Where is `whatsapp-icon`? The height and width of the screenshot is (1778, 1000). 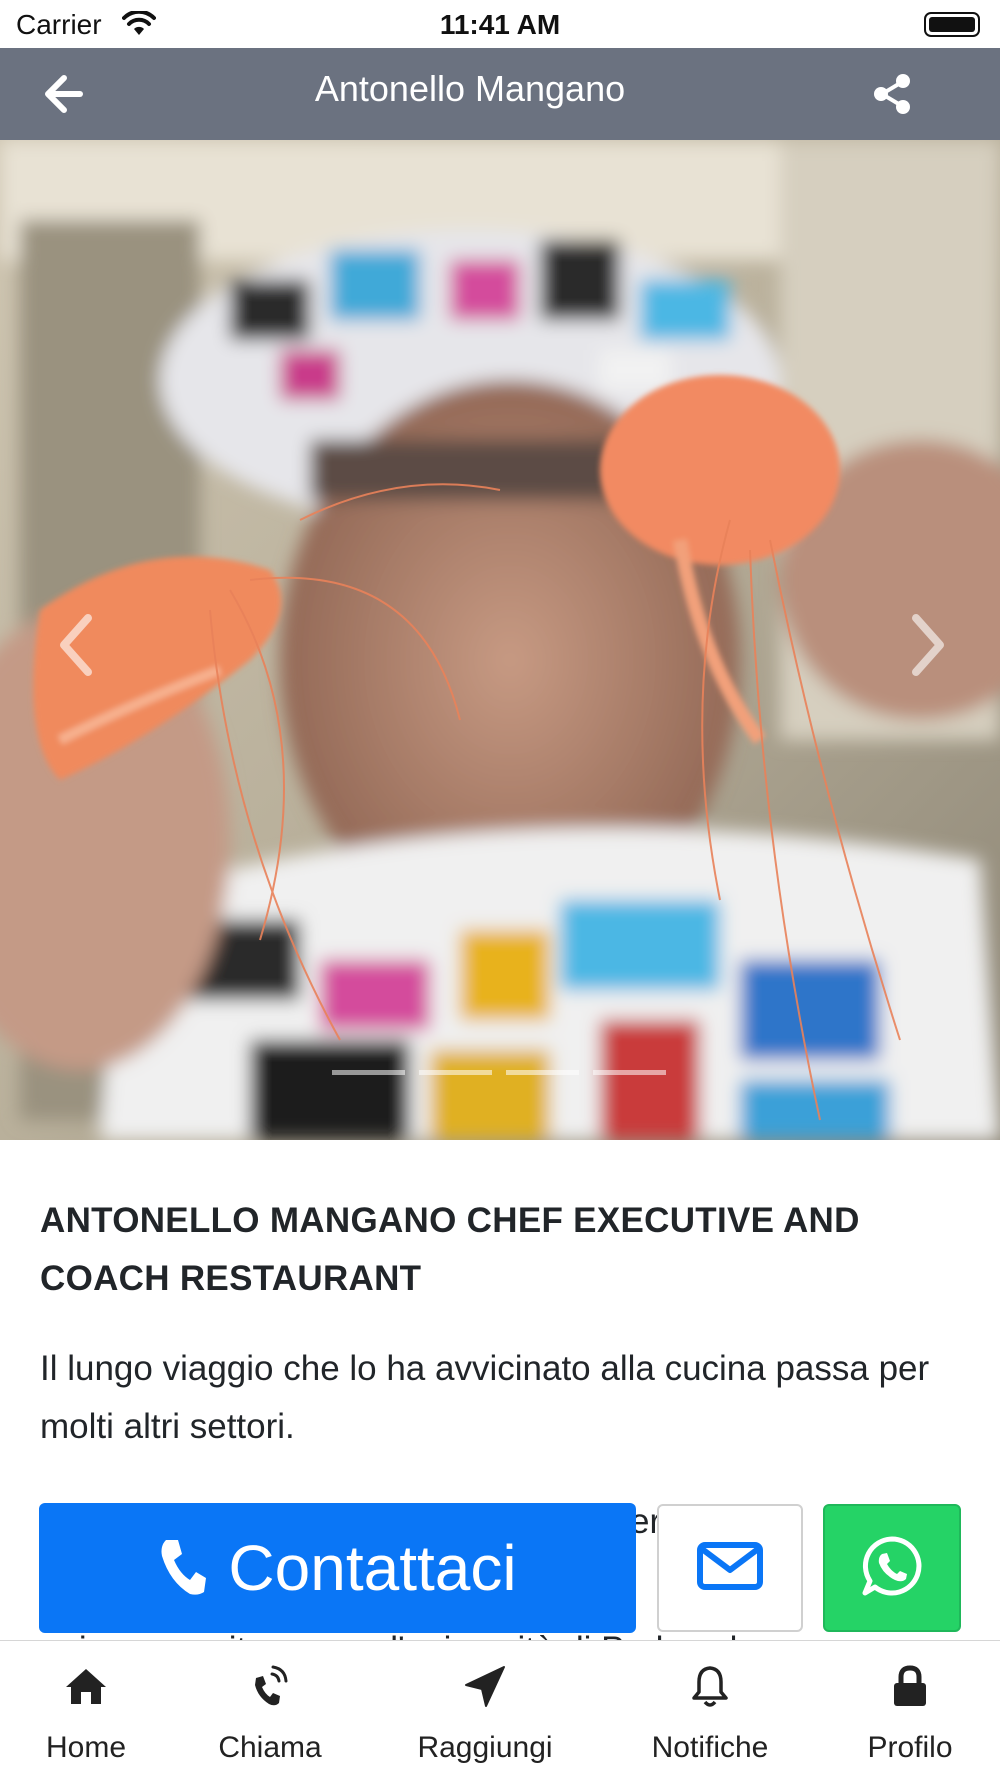 whatsapp-icon is located at coordinates (892, 1568).